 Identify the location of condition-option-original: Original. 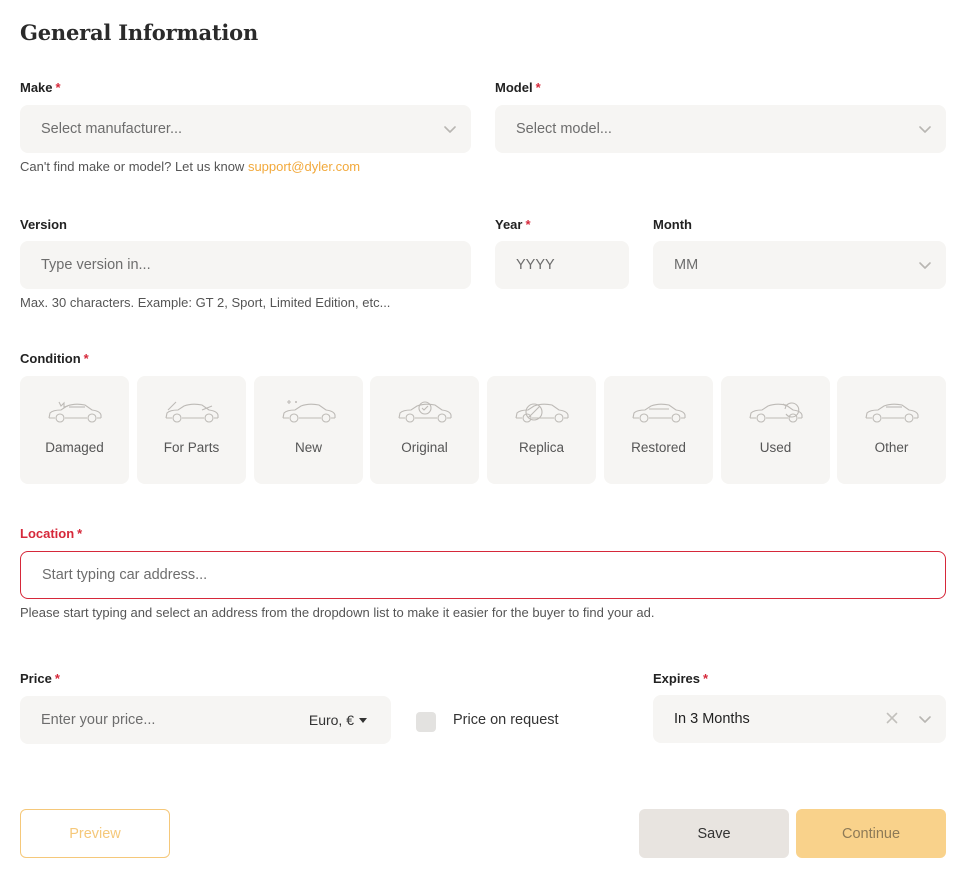
(424, 430).